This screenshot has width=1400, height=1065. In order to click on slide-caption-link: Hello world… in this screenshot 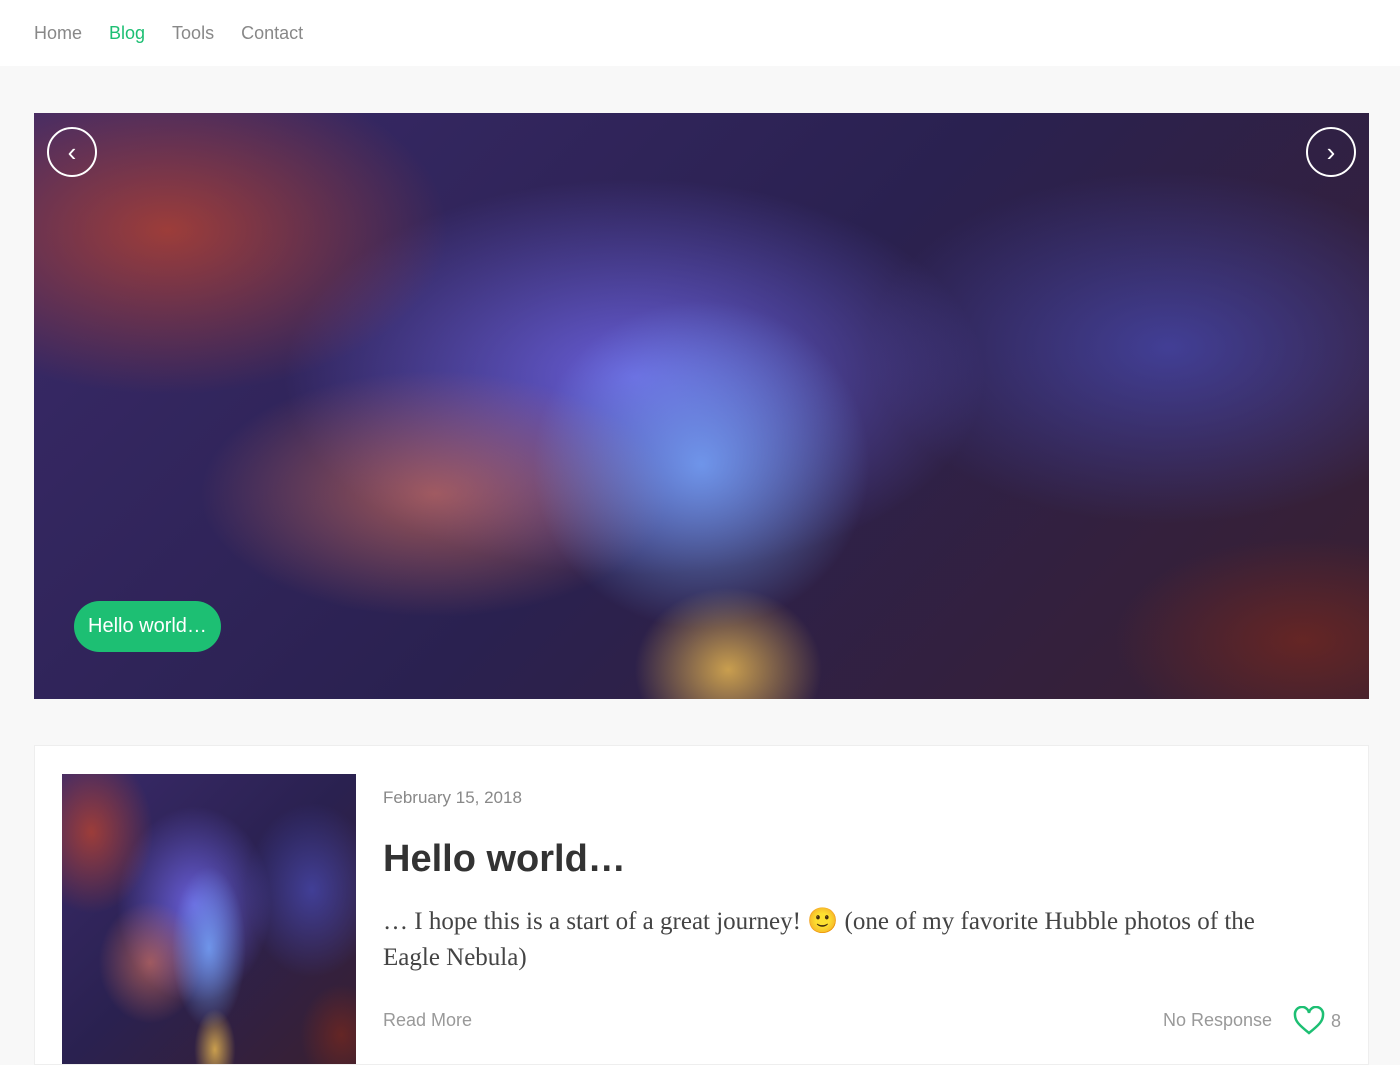, I will do `click(147, 626)`.